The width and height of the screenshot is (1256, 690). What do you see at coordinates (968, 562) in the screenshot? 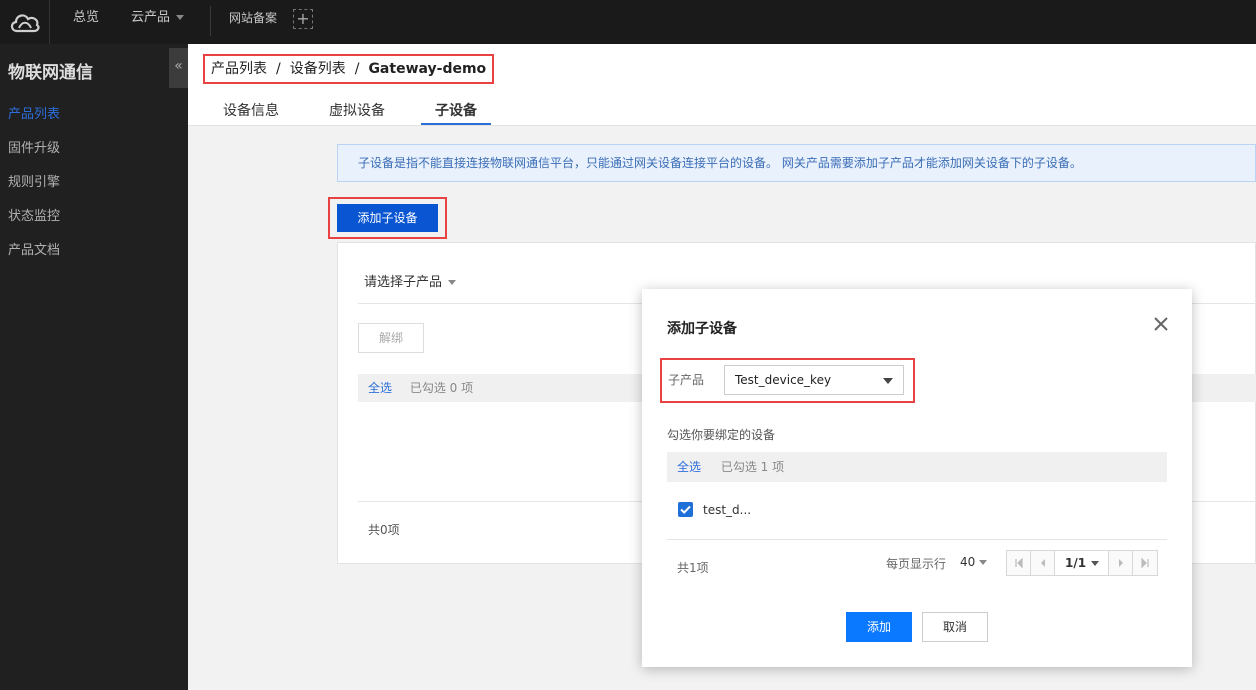
I see `per-page-value: 40` at bounding box center [968, 562].